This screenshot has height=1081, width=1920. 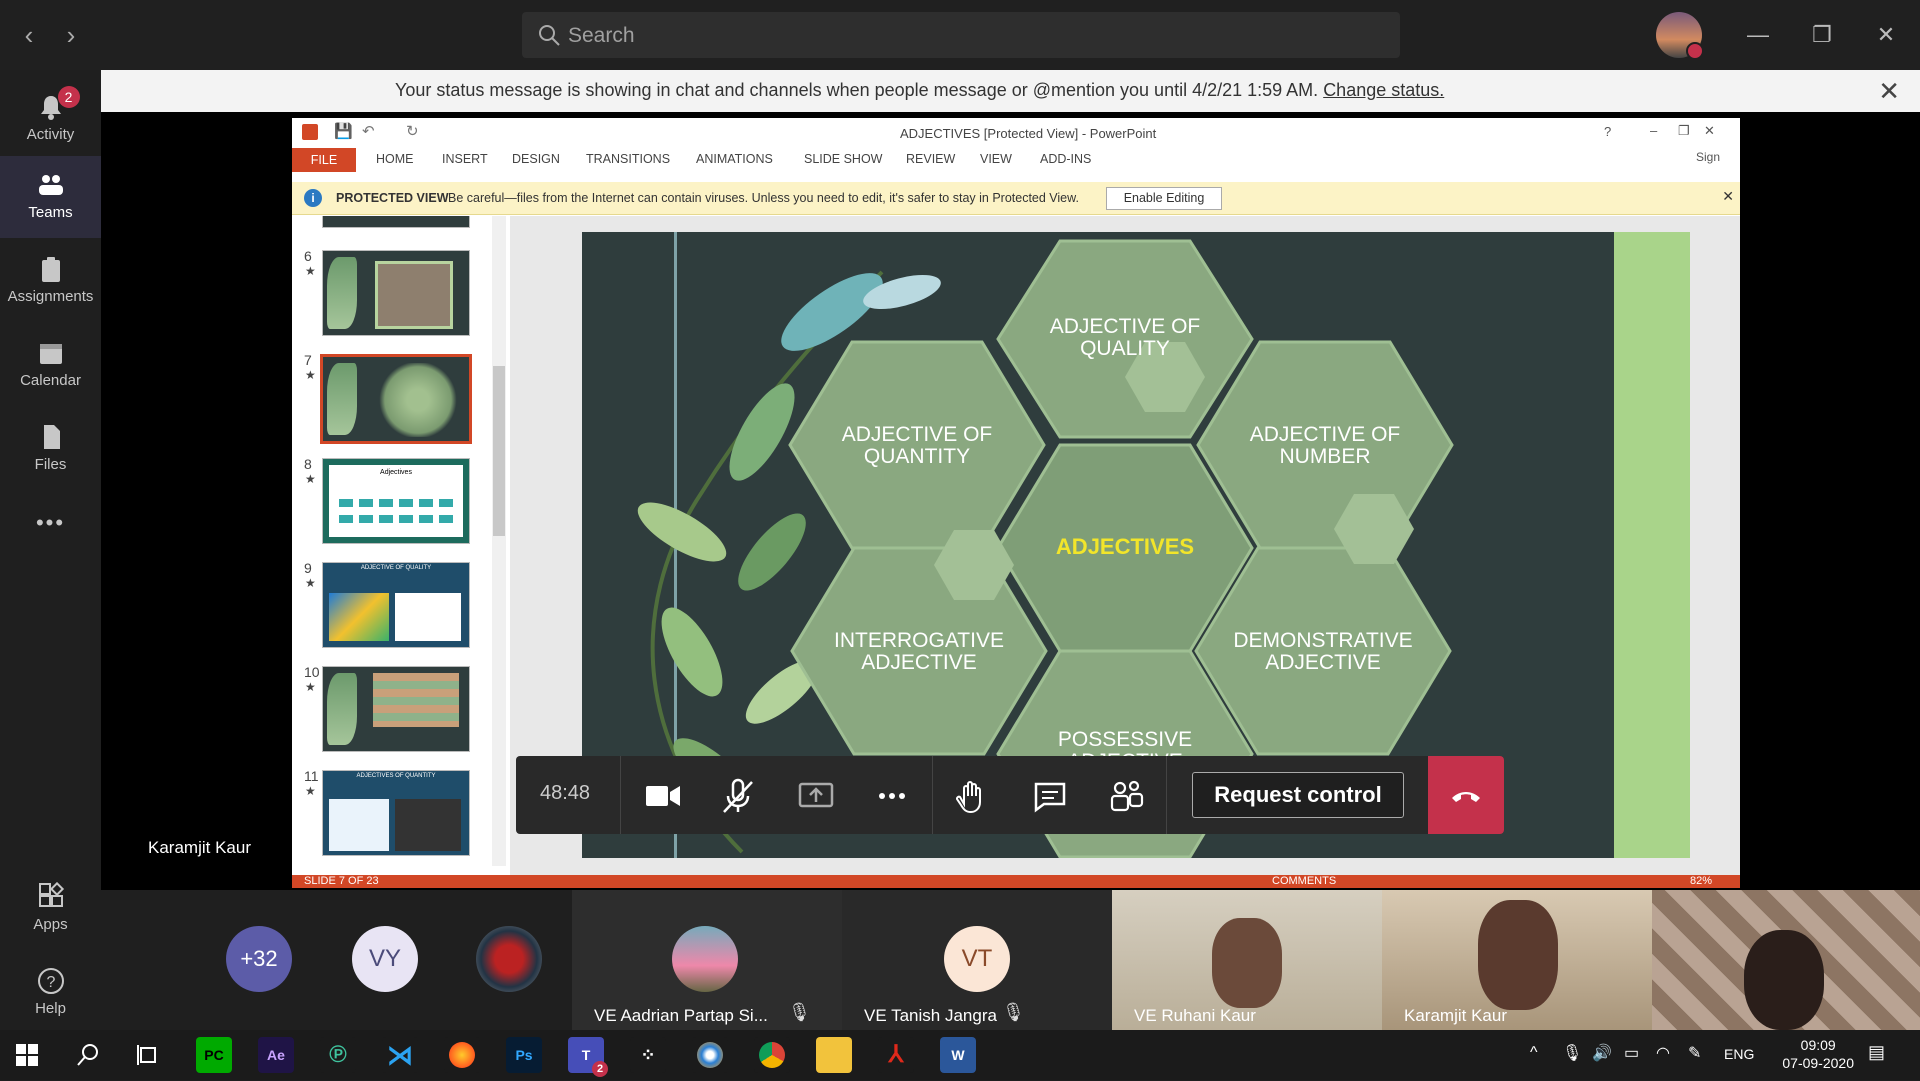 I want to click on slide-thumbnail: ADJECTIVE OF QUALITY, so click(x=396, y=605).